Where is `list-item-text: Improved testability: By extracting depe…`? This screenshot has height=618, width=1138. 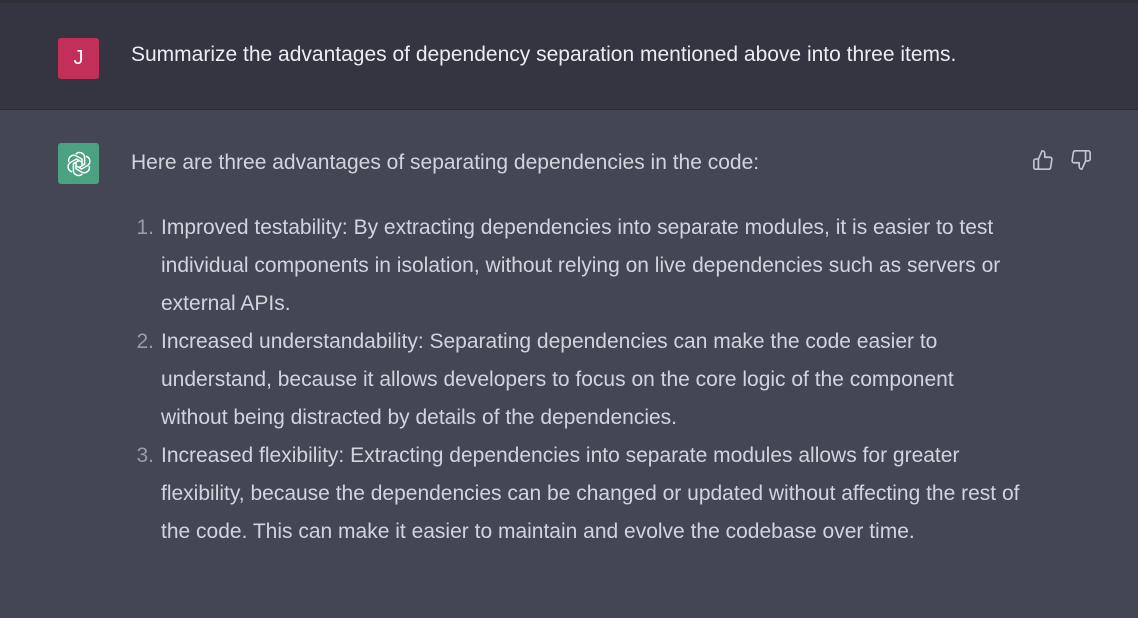
list-item-text: Improved testability: By extracting depe… is located at coordinates (581, 265).